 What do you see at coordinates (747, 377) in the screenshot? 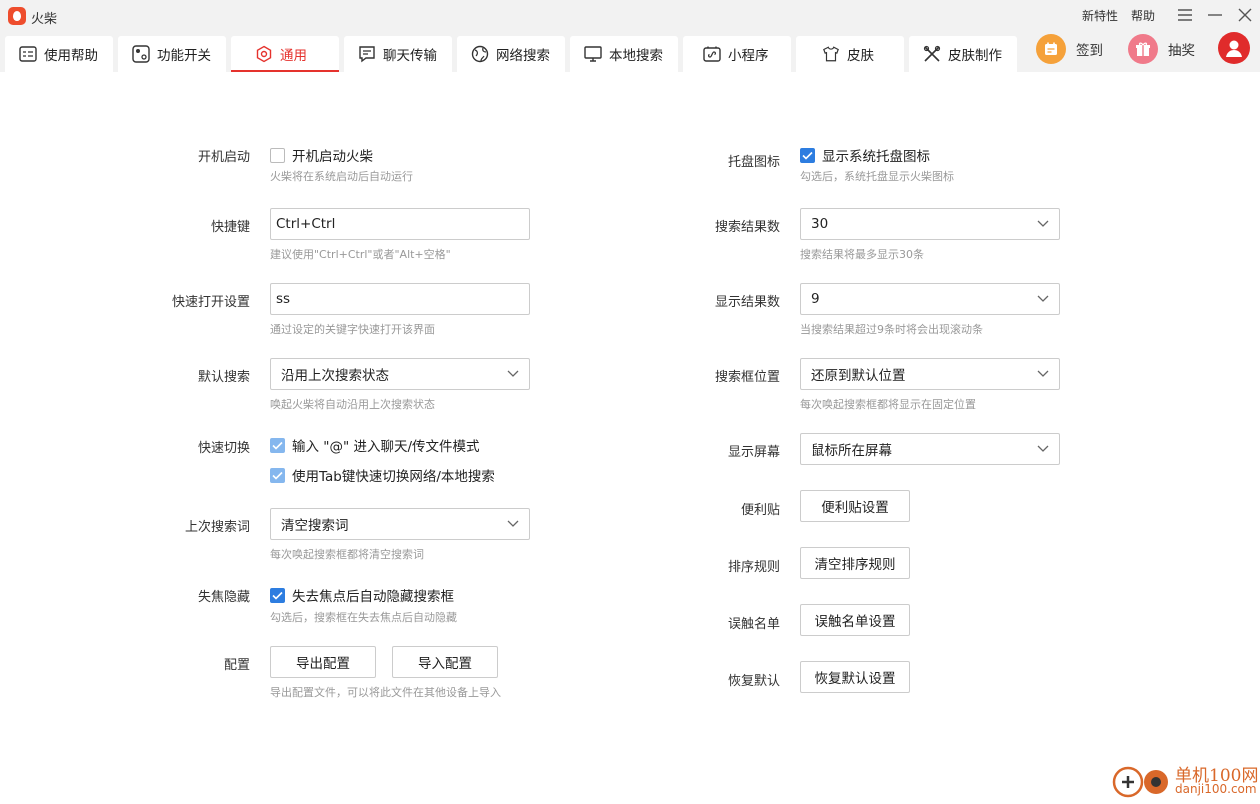
I see `box-position-label: 搜索框位置` at bounding box center [747, 377].